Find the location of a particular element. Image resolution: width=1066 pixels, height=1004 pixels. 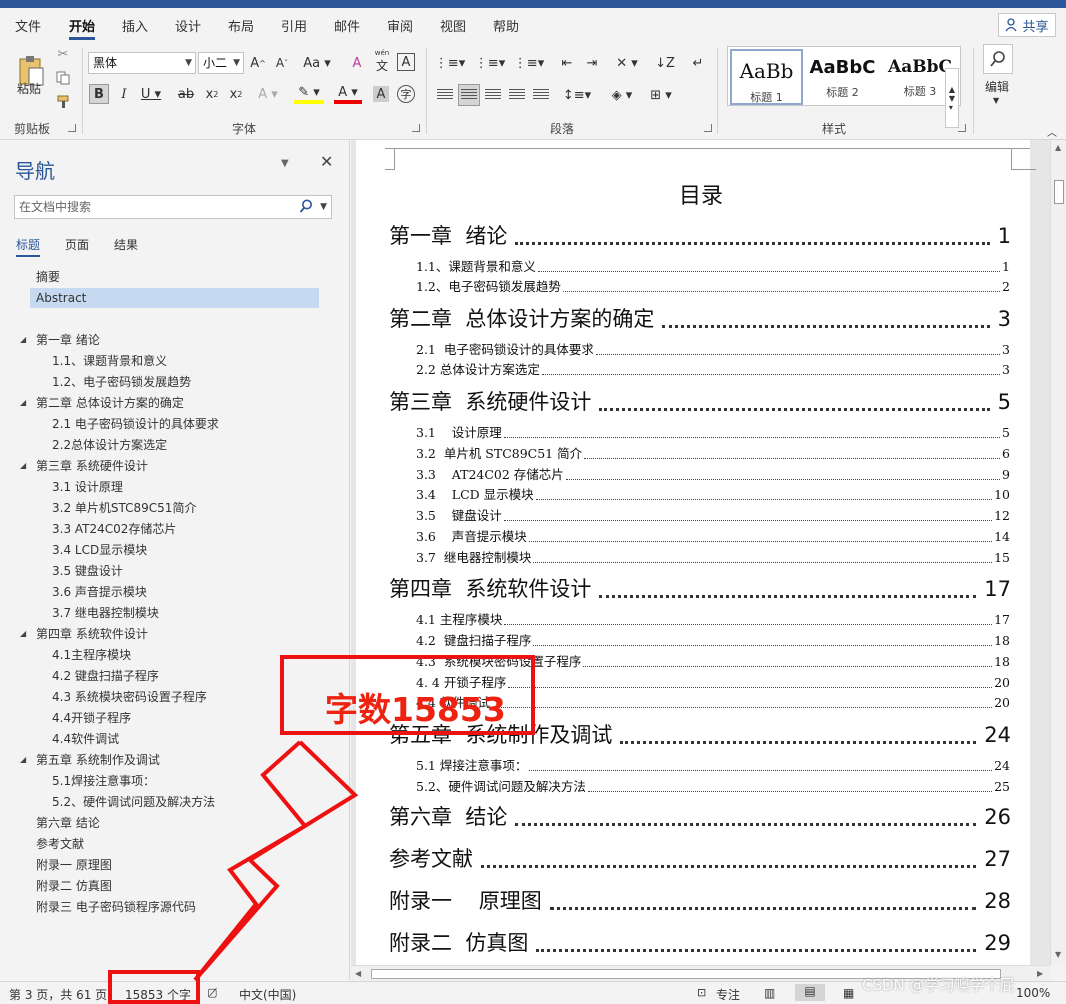

nav-heading-item: 附录二 仿真图 is located at coordinates (74, 886).